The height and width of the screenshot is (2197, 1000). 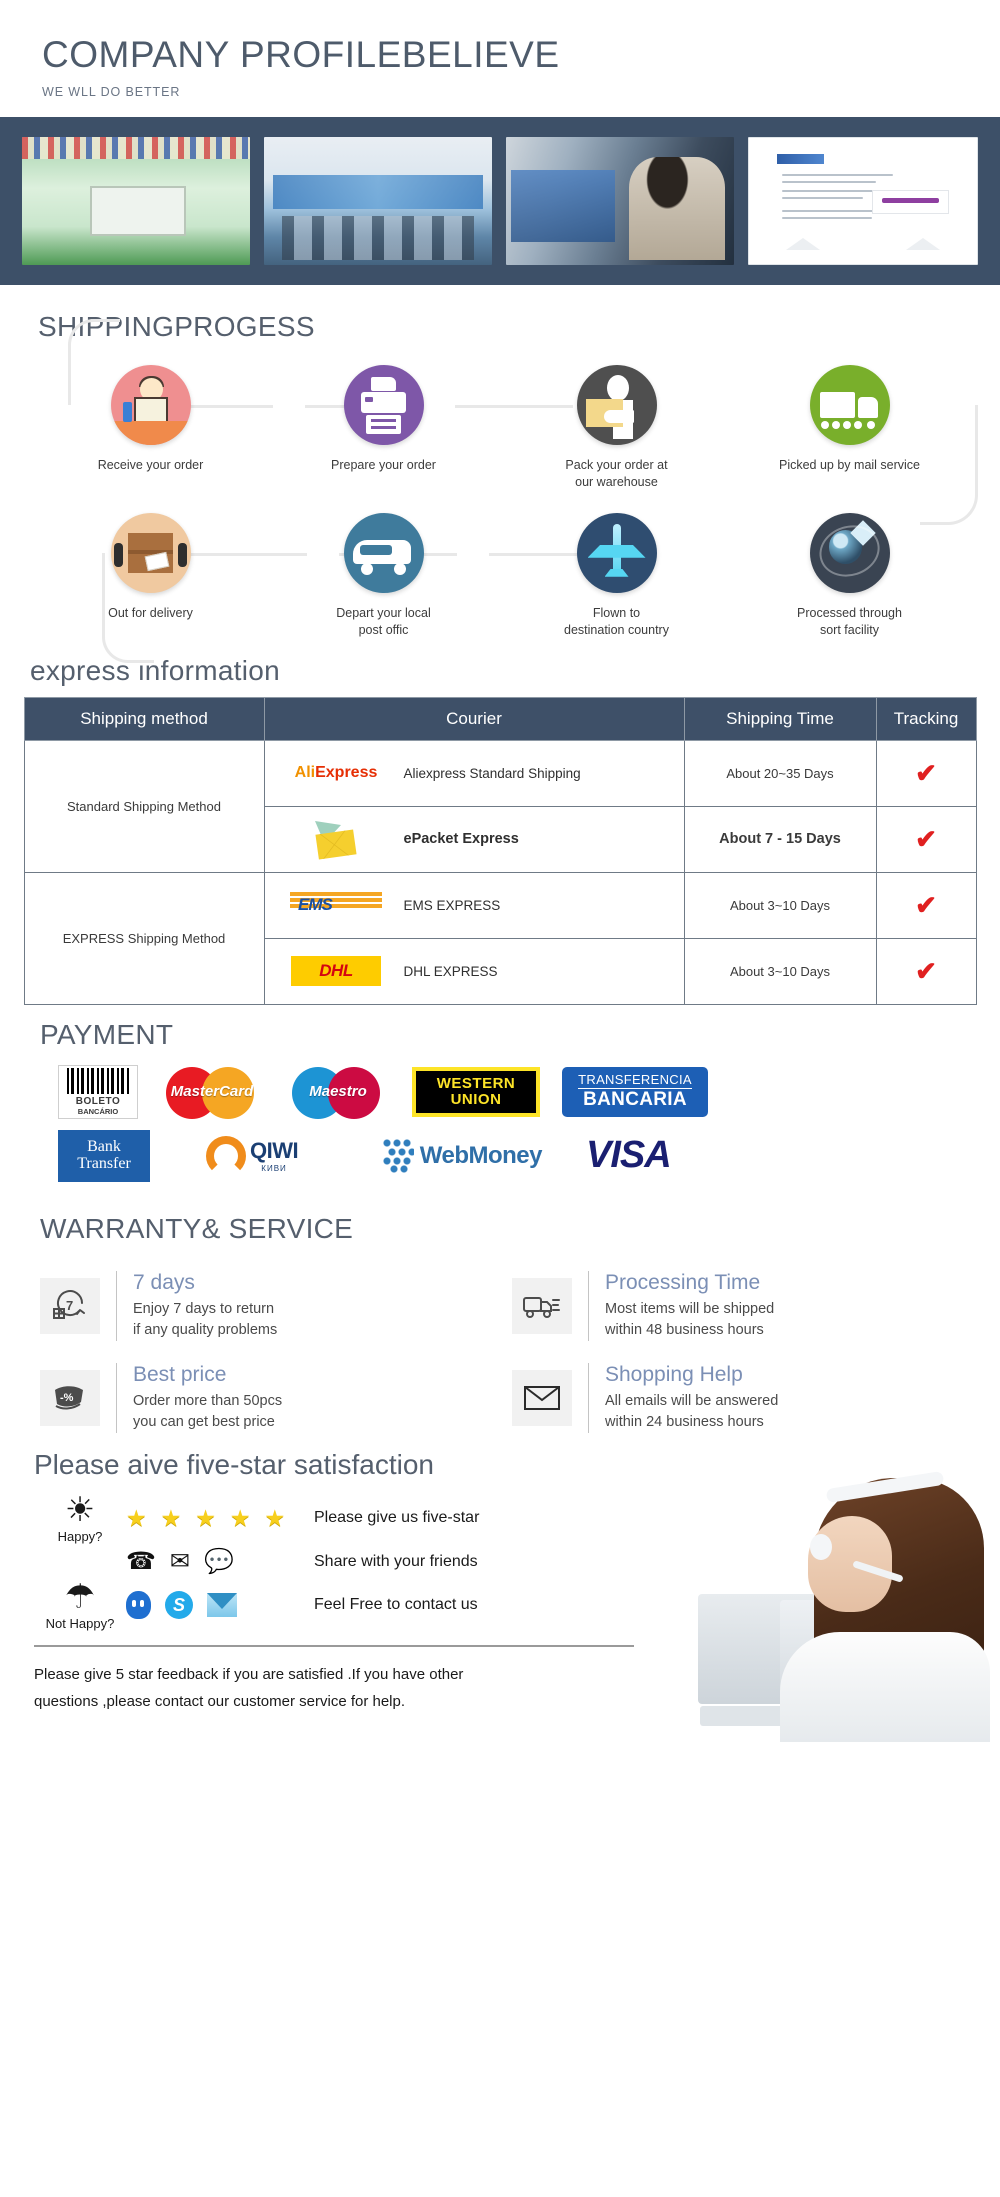 What do you see at coordinates (70, 1305) in the screenshot?
I see `seven-day-return-icon: 7` at bounding box center [70, 1305].